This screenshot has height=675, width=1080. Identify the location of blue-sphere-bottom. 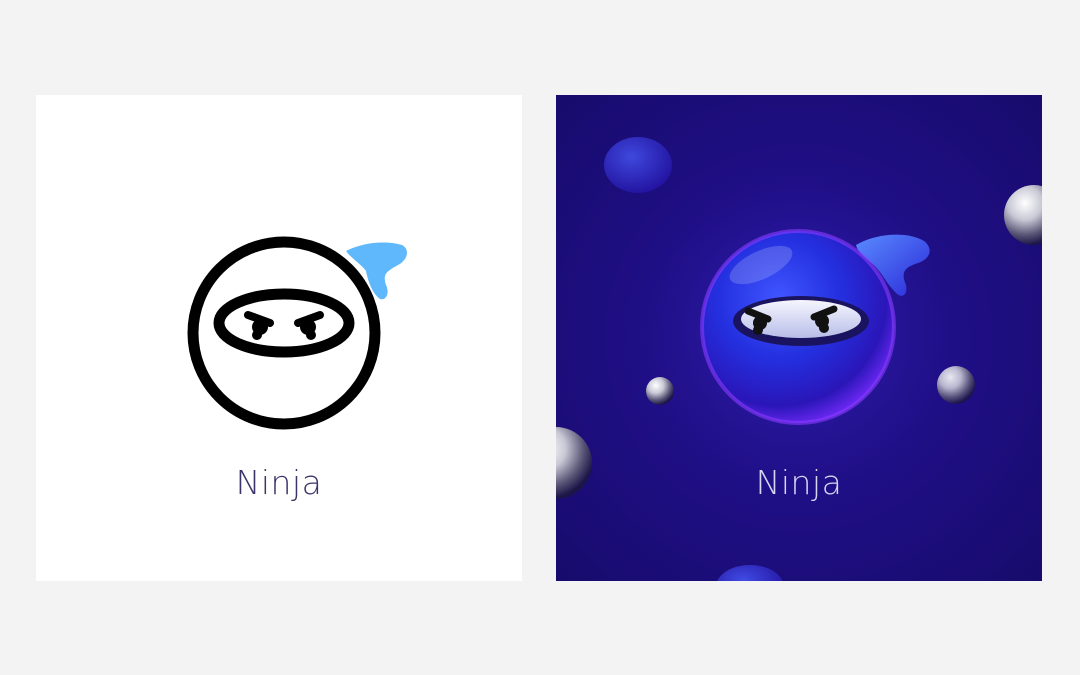
(750, 573).